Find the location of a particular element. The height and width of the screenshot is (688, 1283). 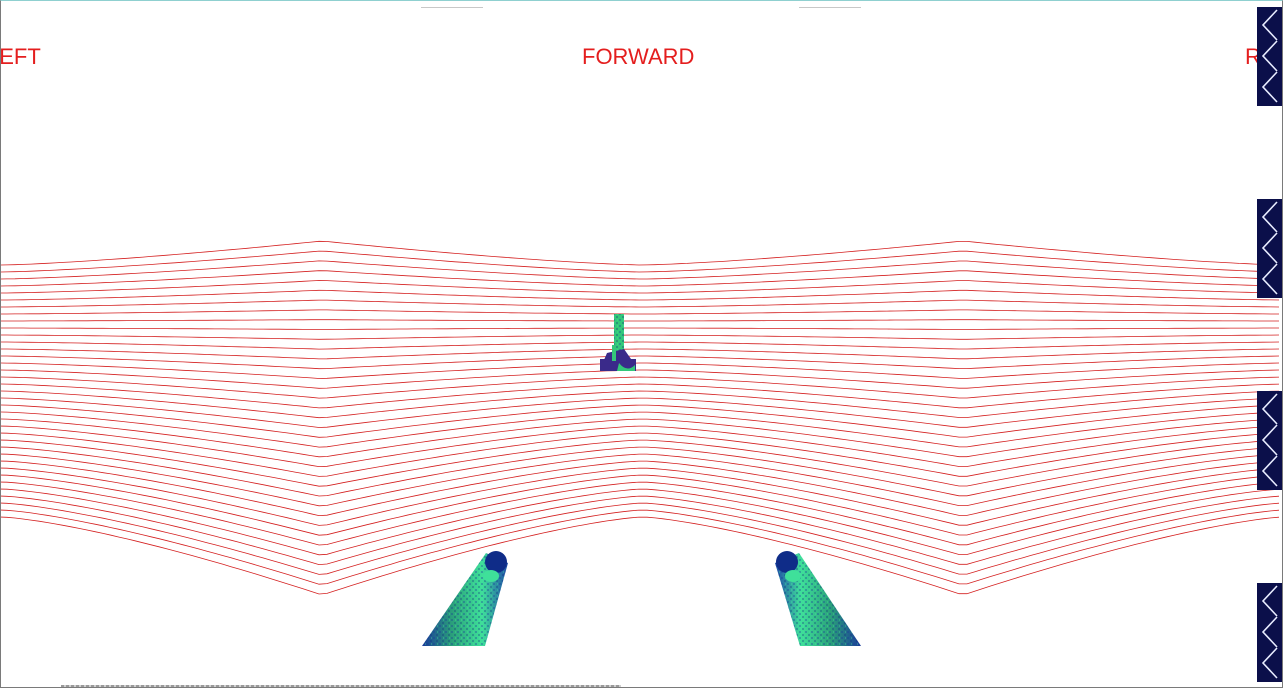

cannon-barrel-right is located at coordinates (818, 598).